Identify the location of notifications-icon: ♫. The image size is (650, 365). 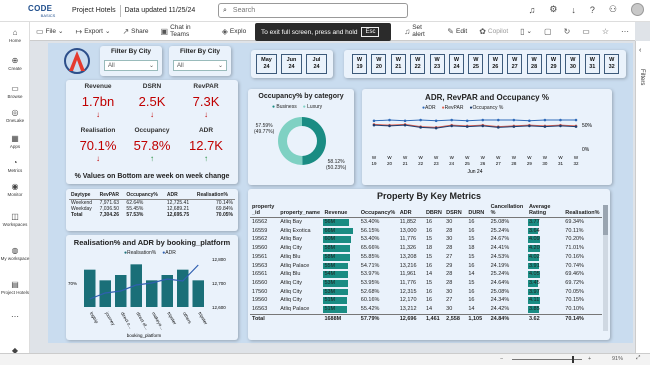
(532, 10).